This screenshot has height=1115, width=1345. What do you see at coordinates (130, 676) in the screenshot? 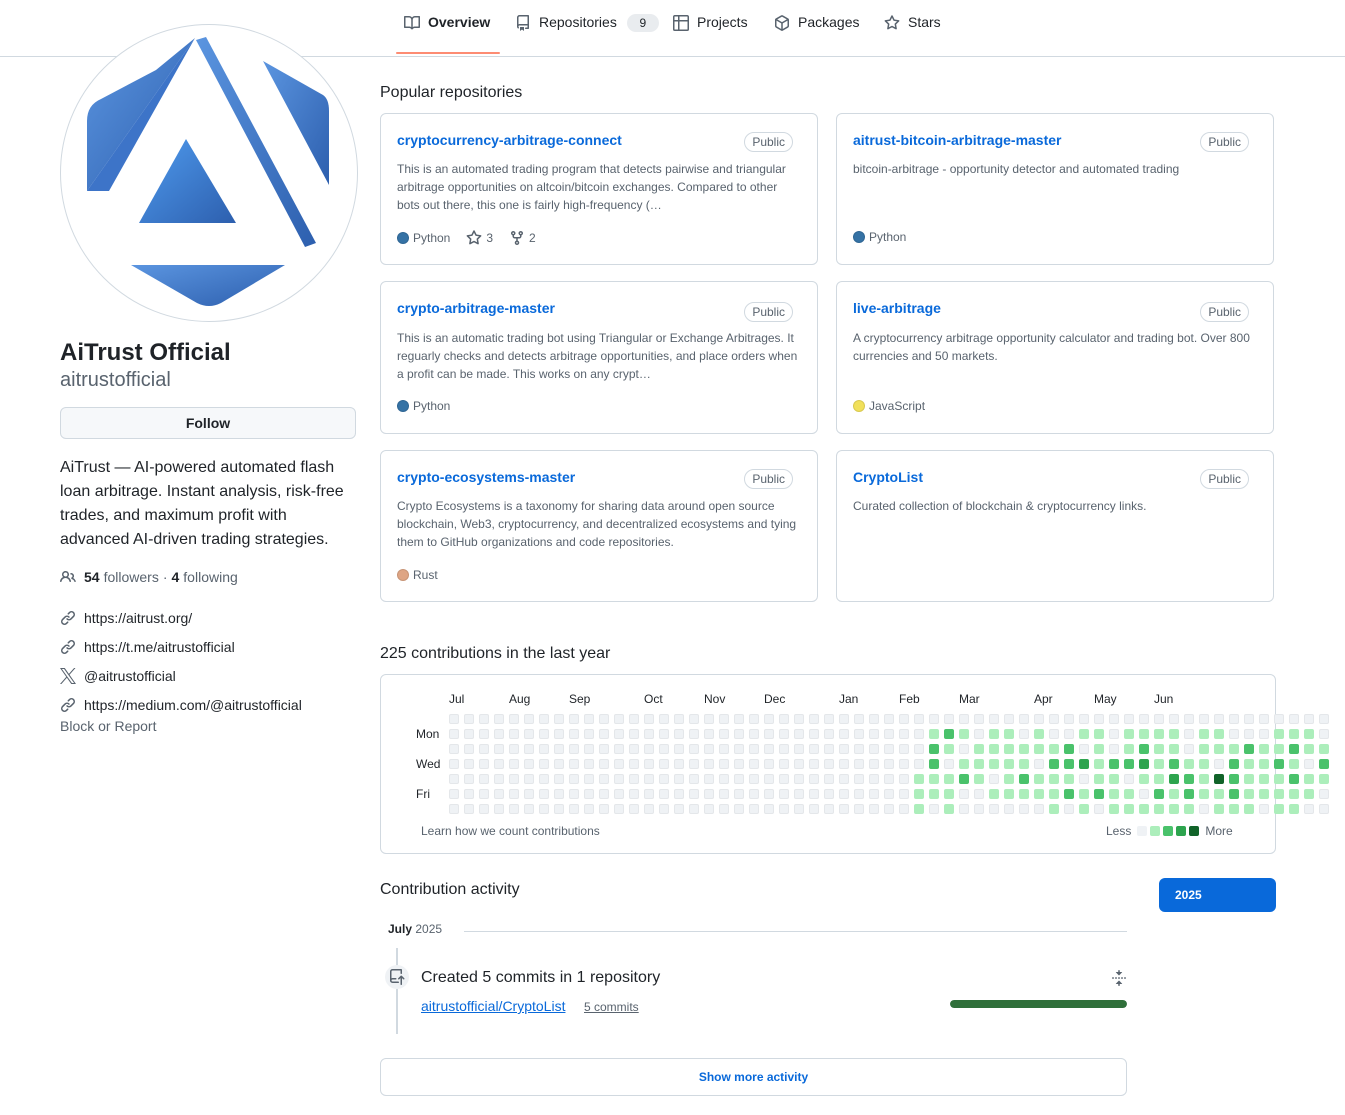
I see `profile-link-text: @aitrustofficial` at bounding box center [130, 676].